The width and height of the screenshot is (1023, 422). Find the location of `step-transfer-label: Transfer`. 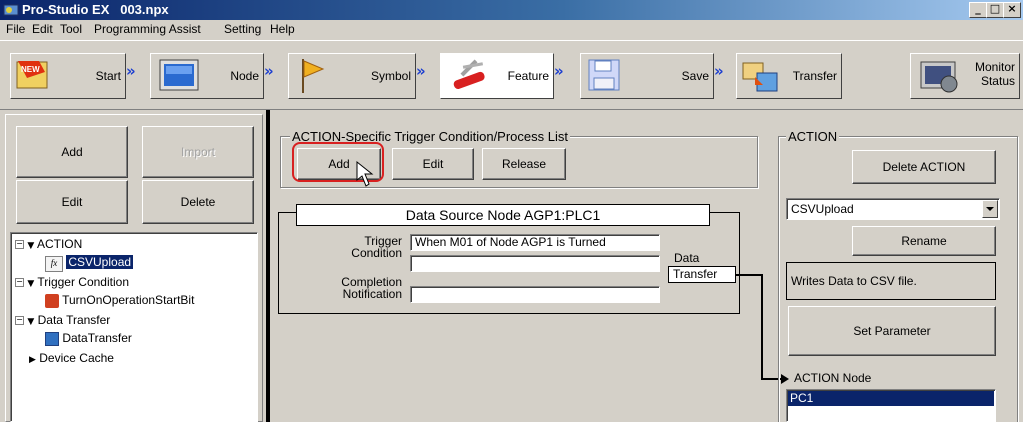

step-transfer-label: Transfer is located at coordinates (814, 76).